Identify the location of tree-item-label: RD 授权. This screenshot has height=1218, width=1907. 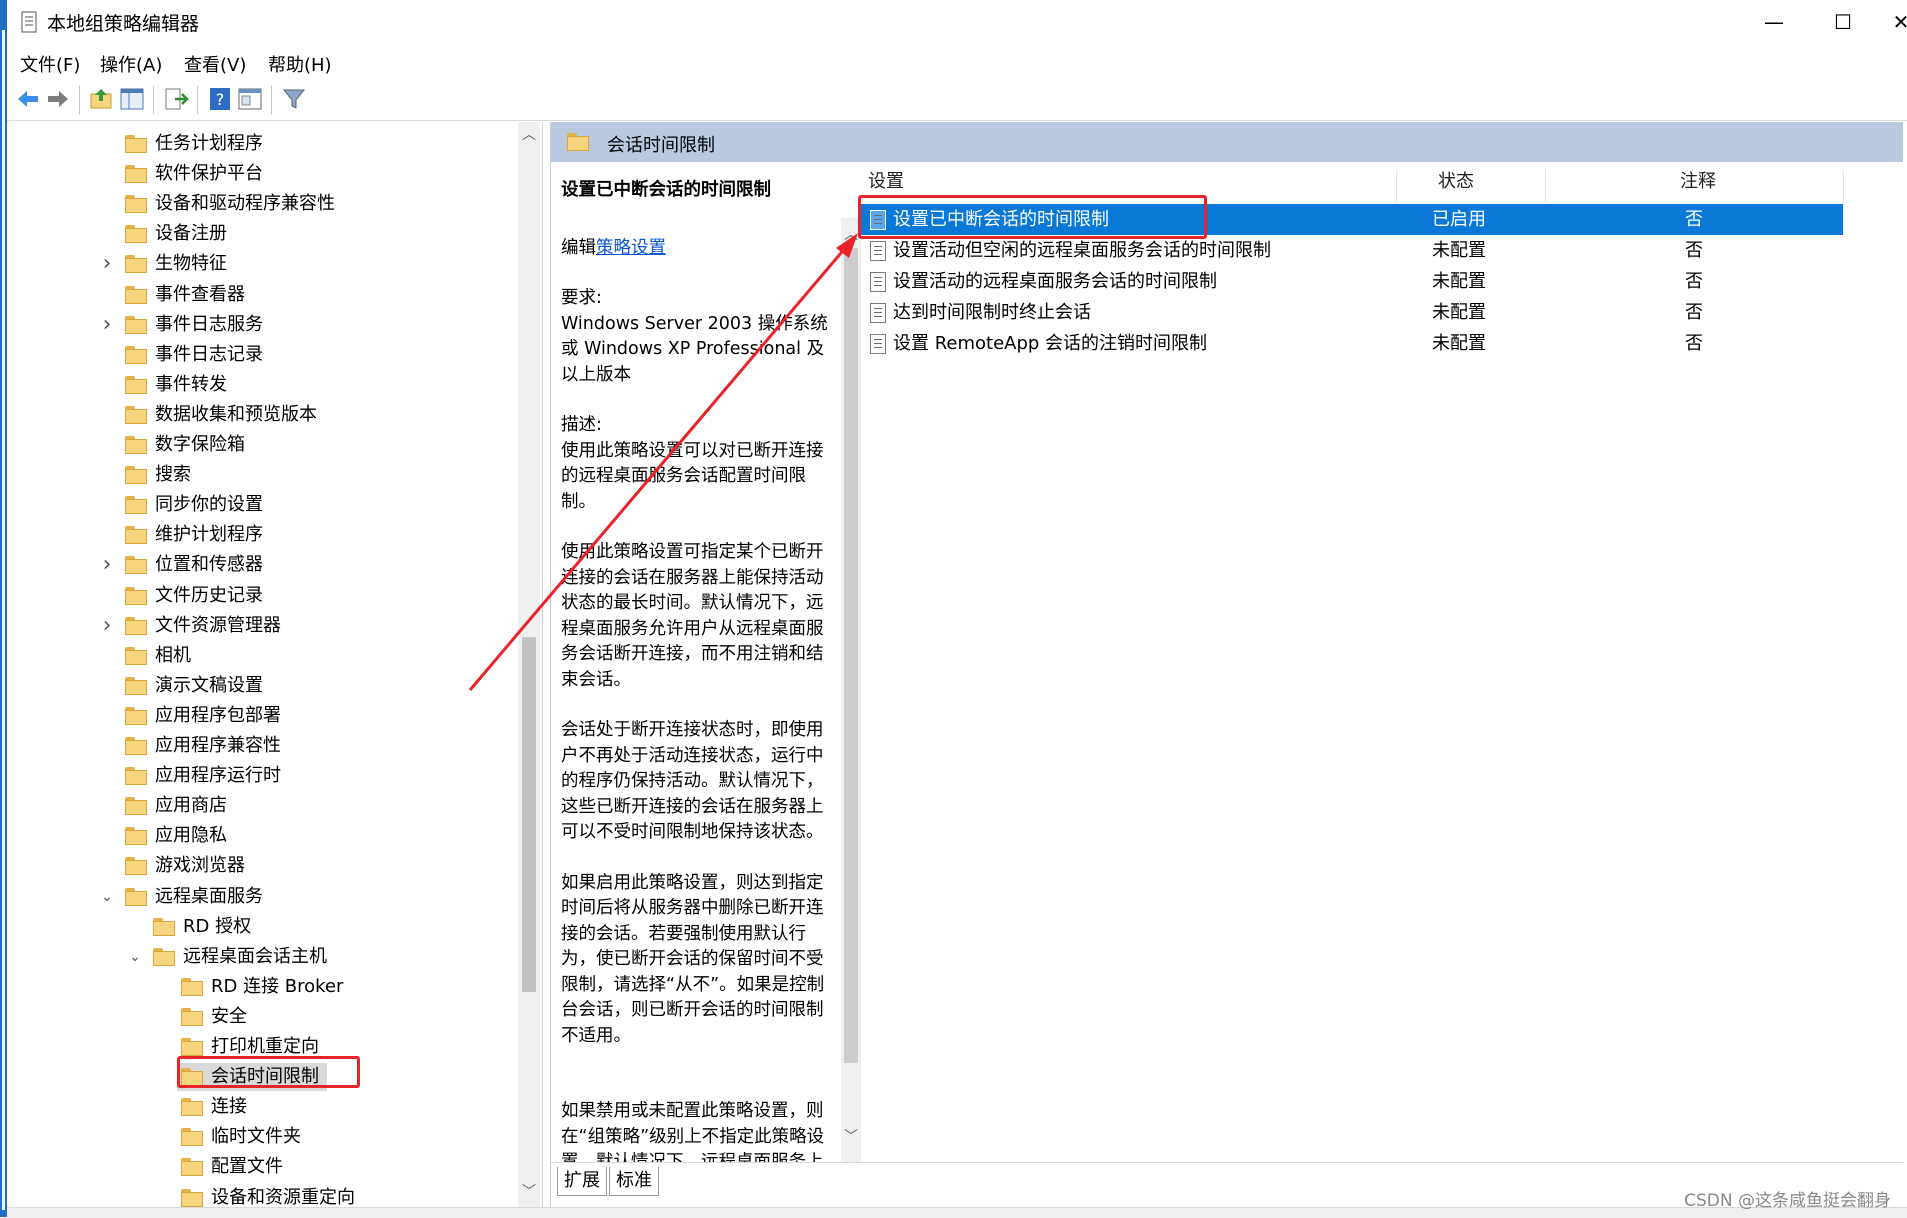
(217, 926).